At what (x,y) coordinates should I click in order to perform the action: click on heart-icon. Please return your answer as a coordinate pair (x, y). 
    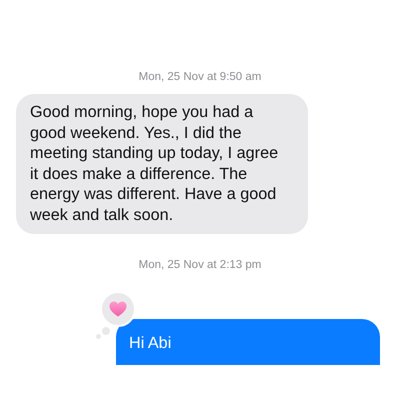
    Looking at the image, I should click on (118, 308).